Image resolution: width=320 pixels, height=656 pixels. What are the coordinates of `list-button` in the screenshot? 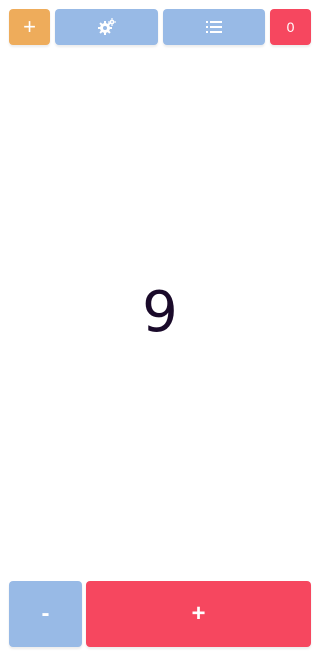 It's located at (214, 27).